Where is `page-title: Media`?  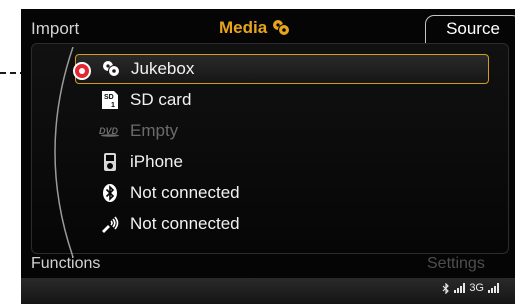
page-title: Media is located at coordinates (255, 28).